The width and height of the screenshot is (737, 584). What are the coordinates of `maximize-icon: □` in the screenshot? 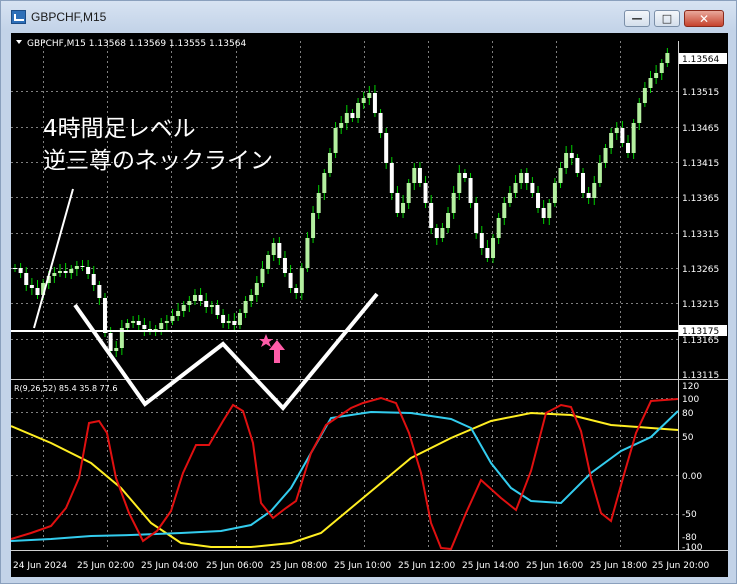 It's located at (667, 18).